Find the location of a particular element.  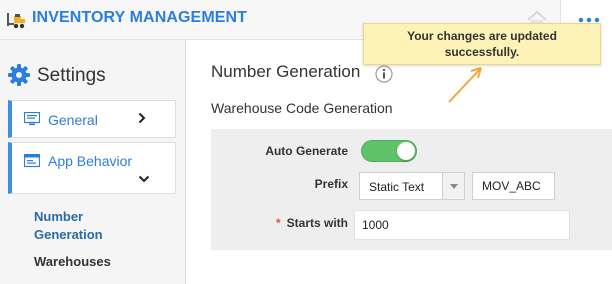

toggle-knob is located at coordinates (406, 151).